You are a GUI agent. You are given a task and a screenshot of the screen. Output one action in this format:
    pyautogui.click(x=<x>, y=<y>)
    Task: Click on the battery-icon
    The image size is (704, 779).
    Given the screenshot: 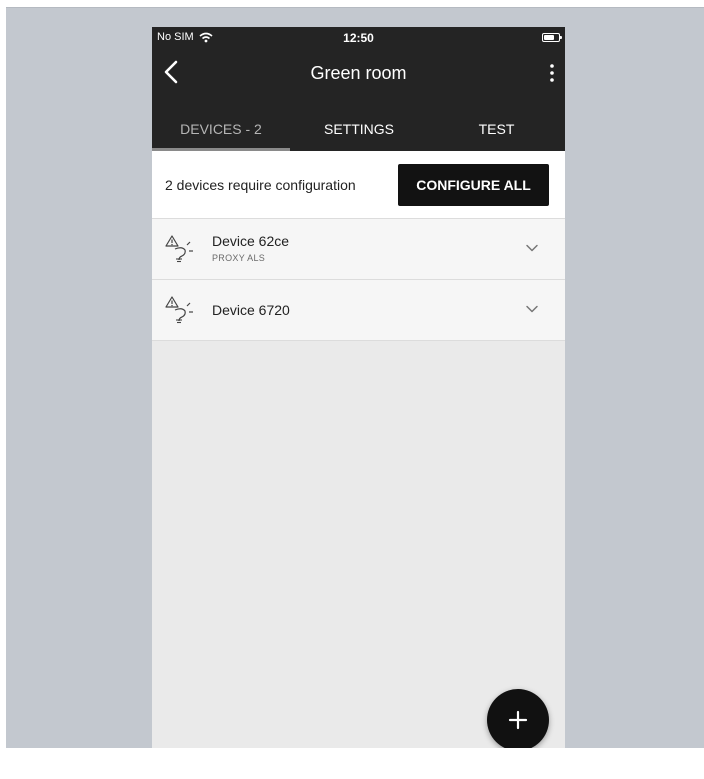 What is the action you would take?
    pyautogui.click(x=552, y=37)
    